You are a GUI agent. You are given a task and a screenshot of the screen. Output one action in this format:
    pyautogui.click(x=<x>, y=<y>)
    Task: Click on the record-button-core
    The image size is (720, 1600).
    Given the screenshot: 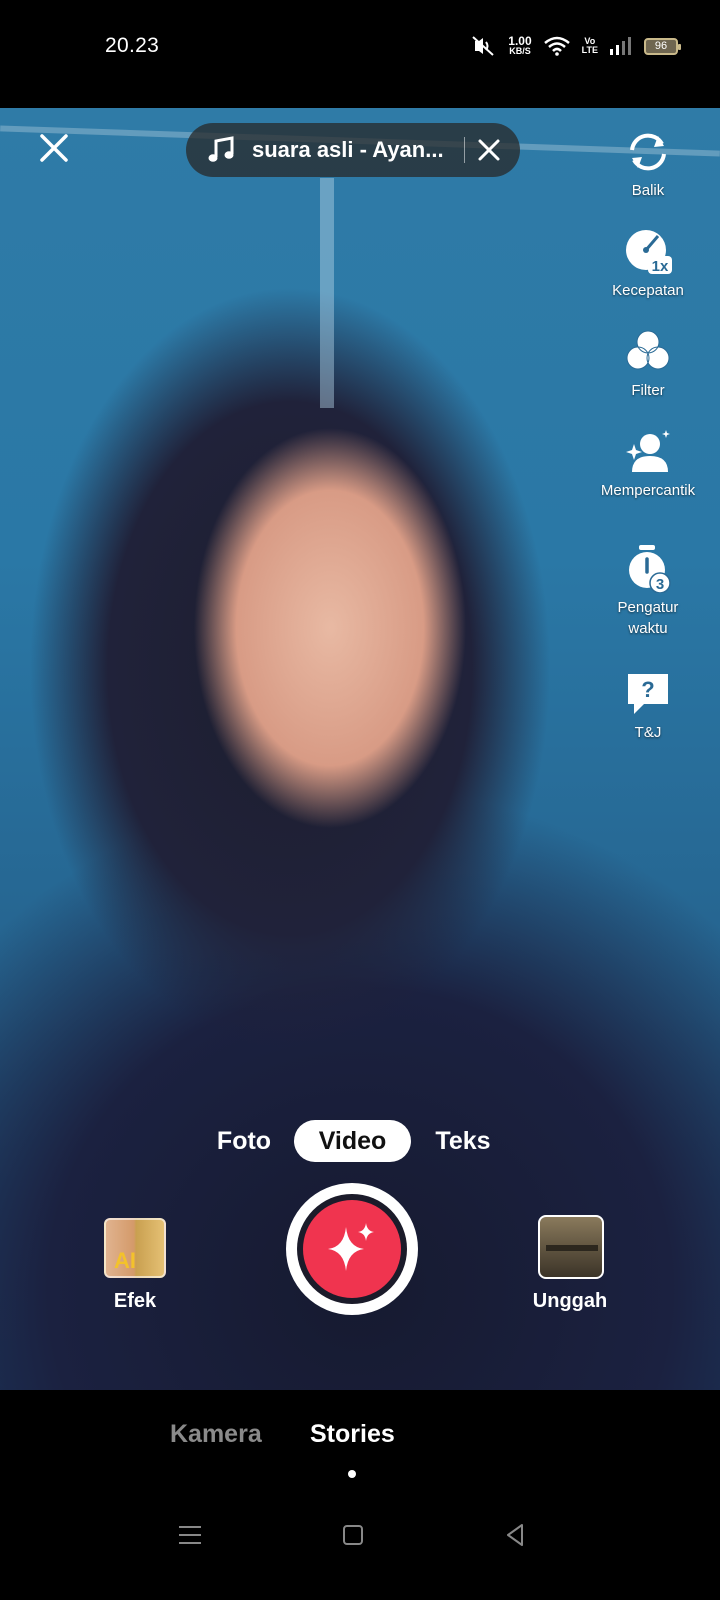 What is the action you would take?
    pyautogui.click(x=352, y=1249)
    